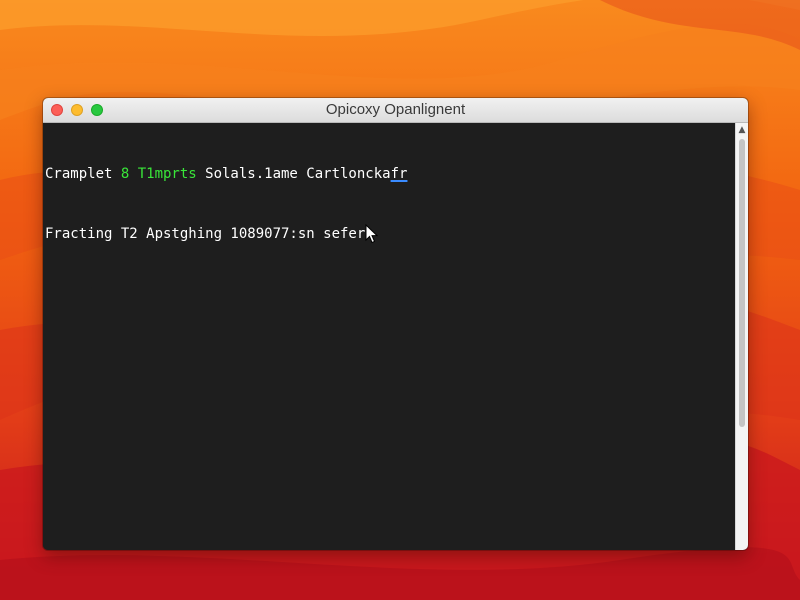 Image resolution: width=800 pixels, height=600 pixels. Describe the element at coordinates (742, 283) in the screenshot. I see `scroll-thumb` at that location.